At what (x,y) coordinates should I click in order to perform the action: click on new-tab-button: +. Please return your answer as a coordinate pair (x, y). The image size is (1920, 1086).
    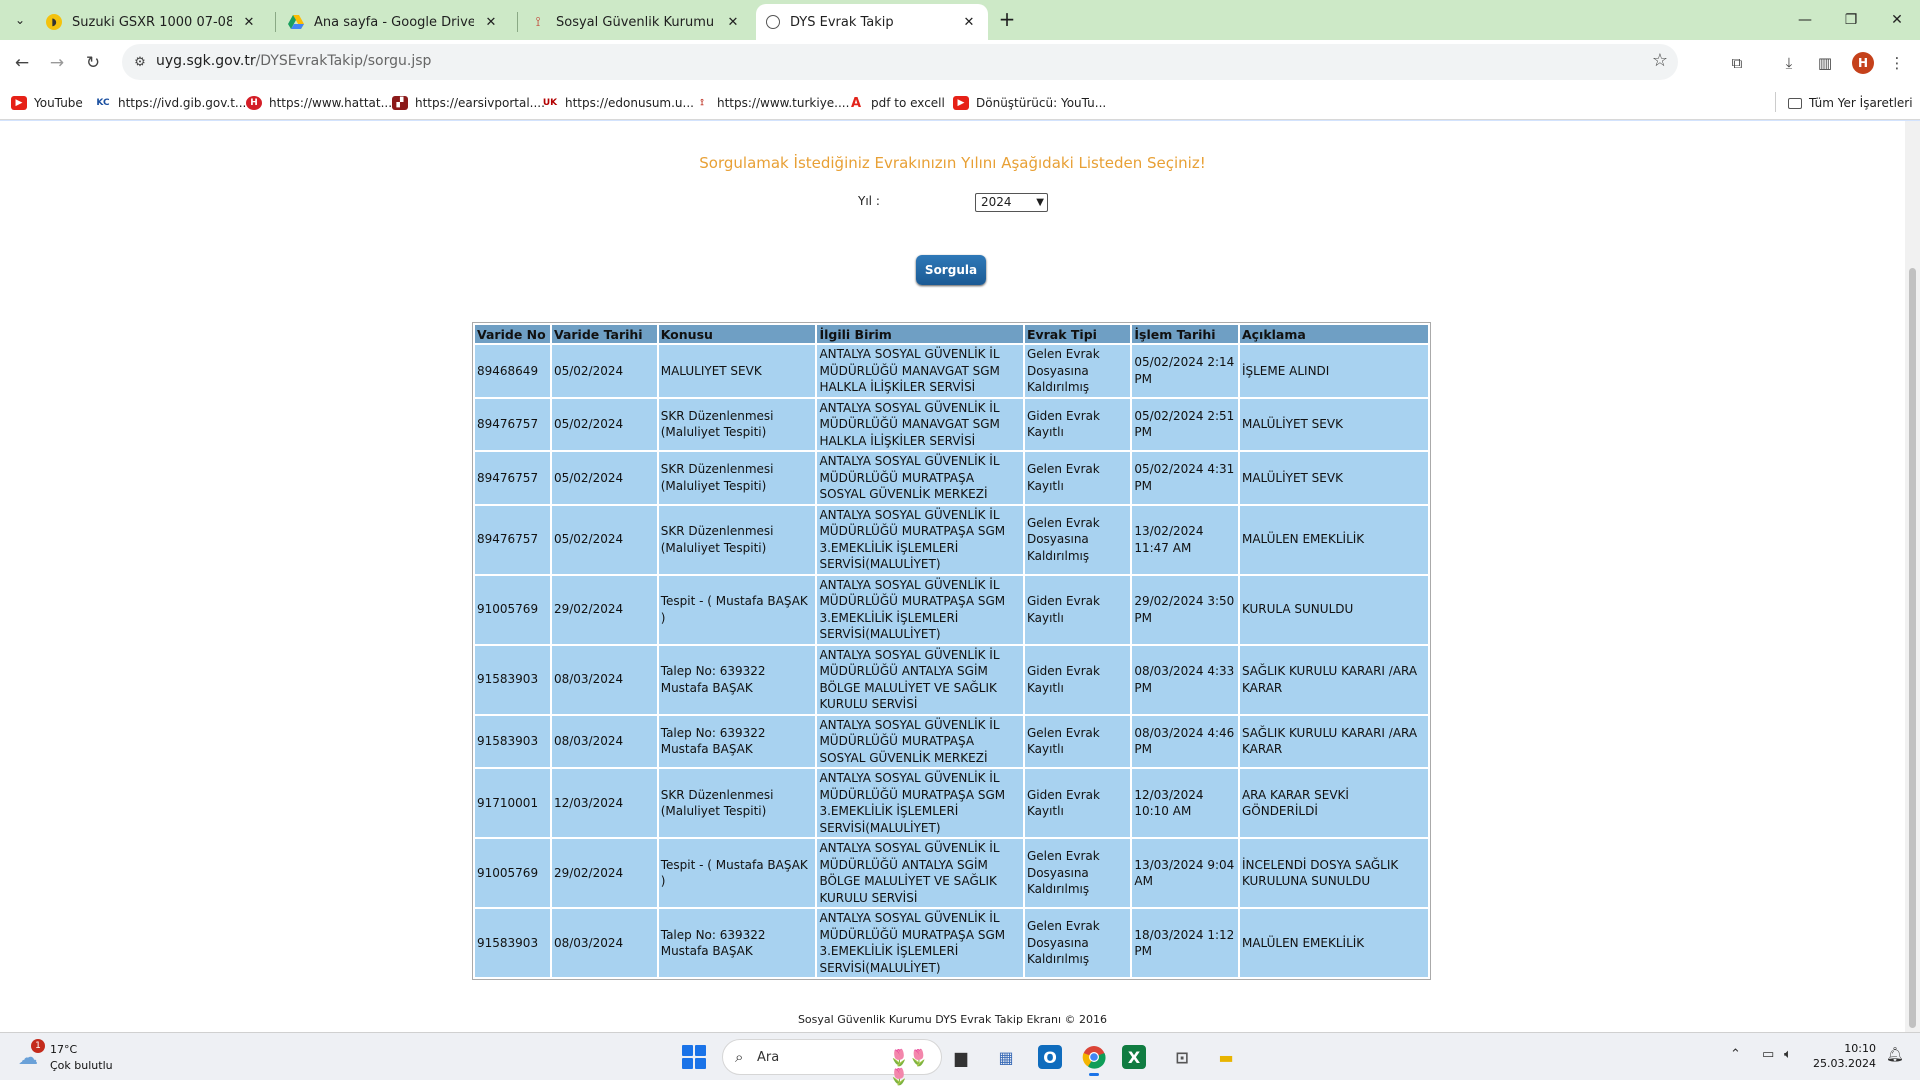
    Looking at the image, I should click on (1007, 20).